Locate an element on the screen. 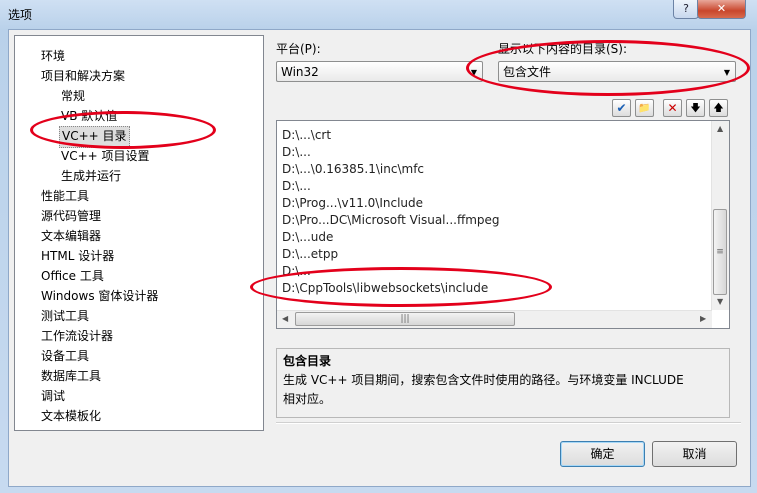 Image resolution: width=757 pixels, height=493 pixels. ok-button: 确定 is located at coordinates (602, 454).